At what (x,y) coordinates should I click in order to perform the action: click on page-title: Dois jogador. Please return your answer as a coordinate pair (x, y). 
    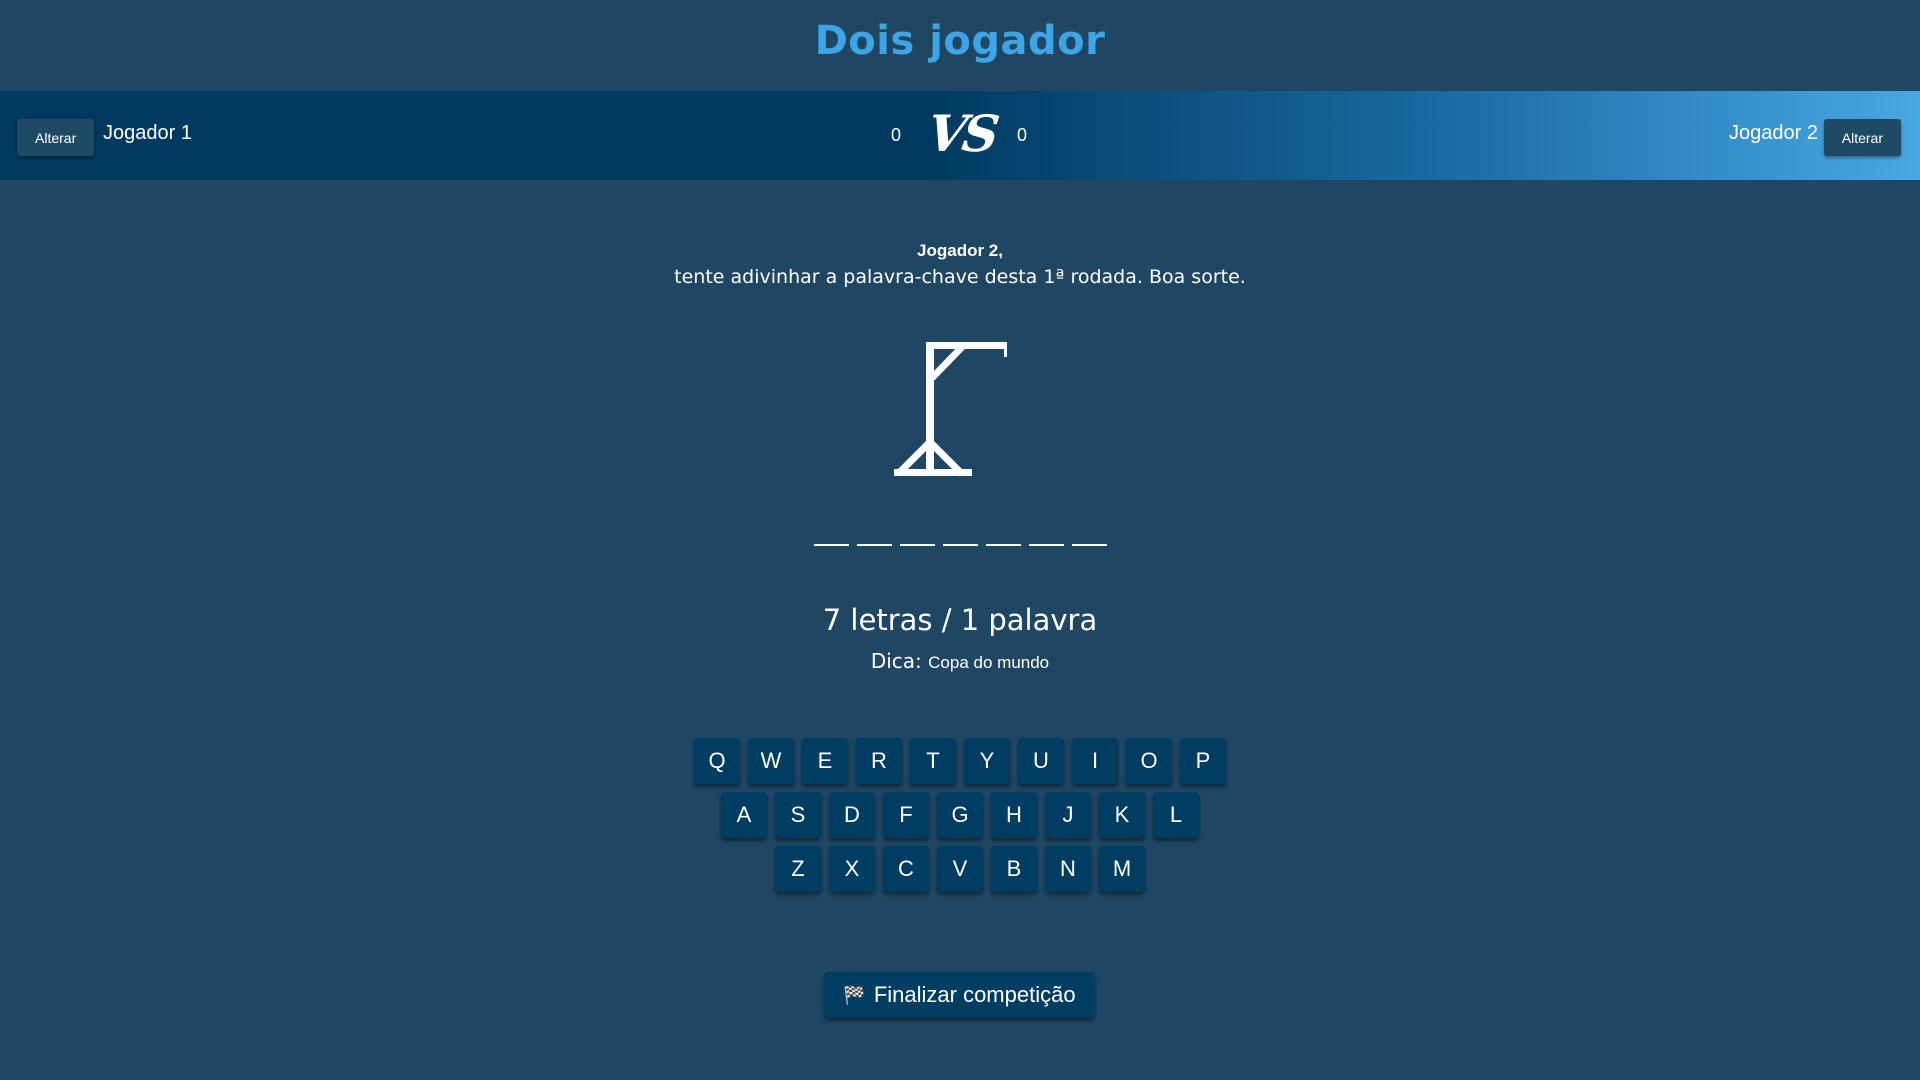
    Looking at the image, I should click on (960, 41).